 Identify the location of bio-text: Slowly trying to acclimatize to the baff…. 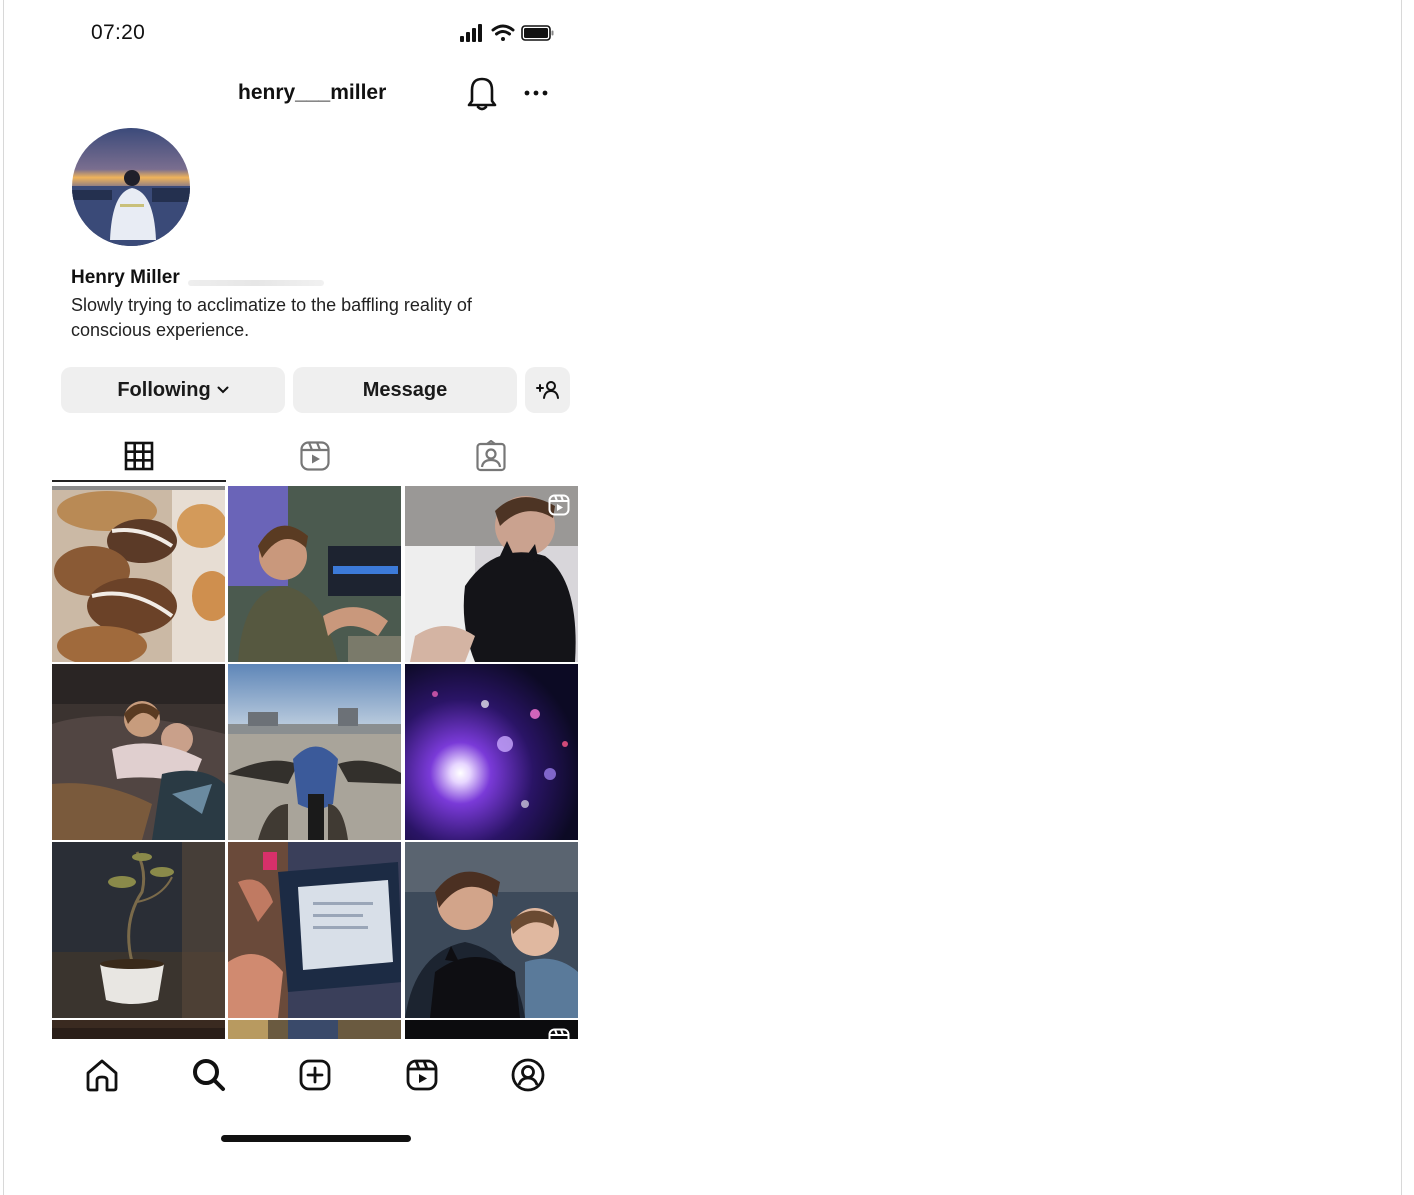
(271, 317).